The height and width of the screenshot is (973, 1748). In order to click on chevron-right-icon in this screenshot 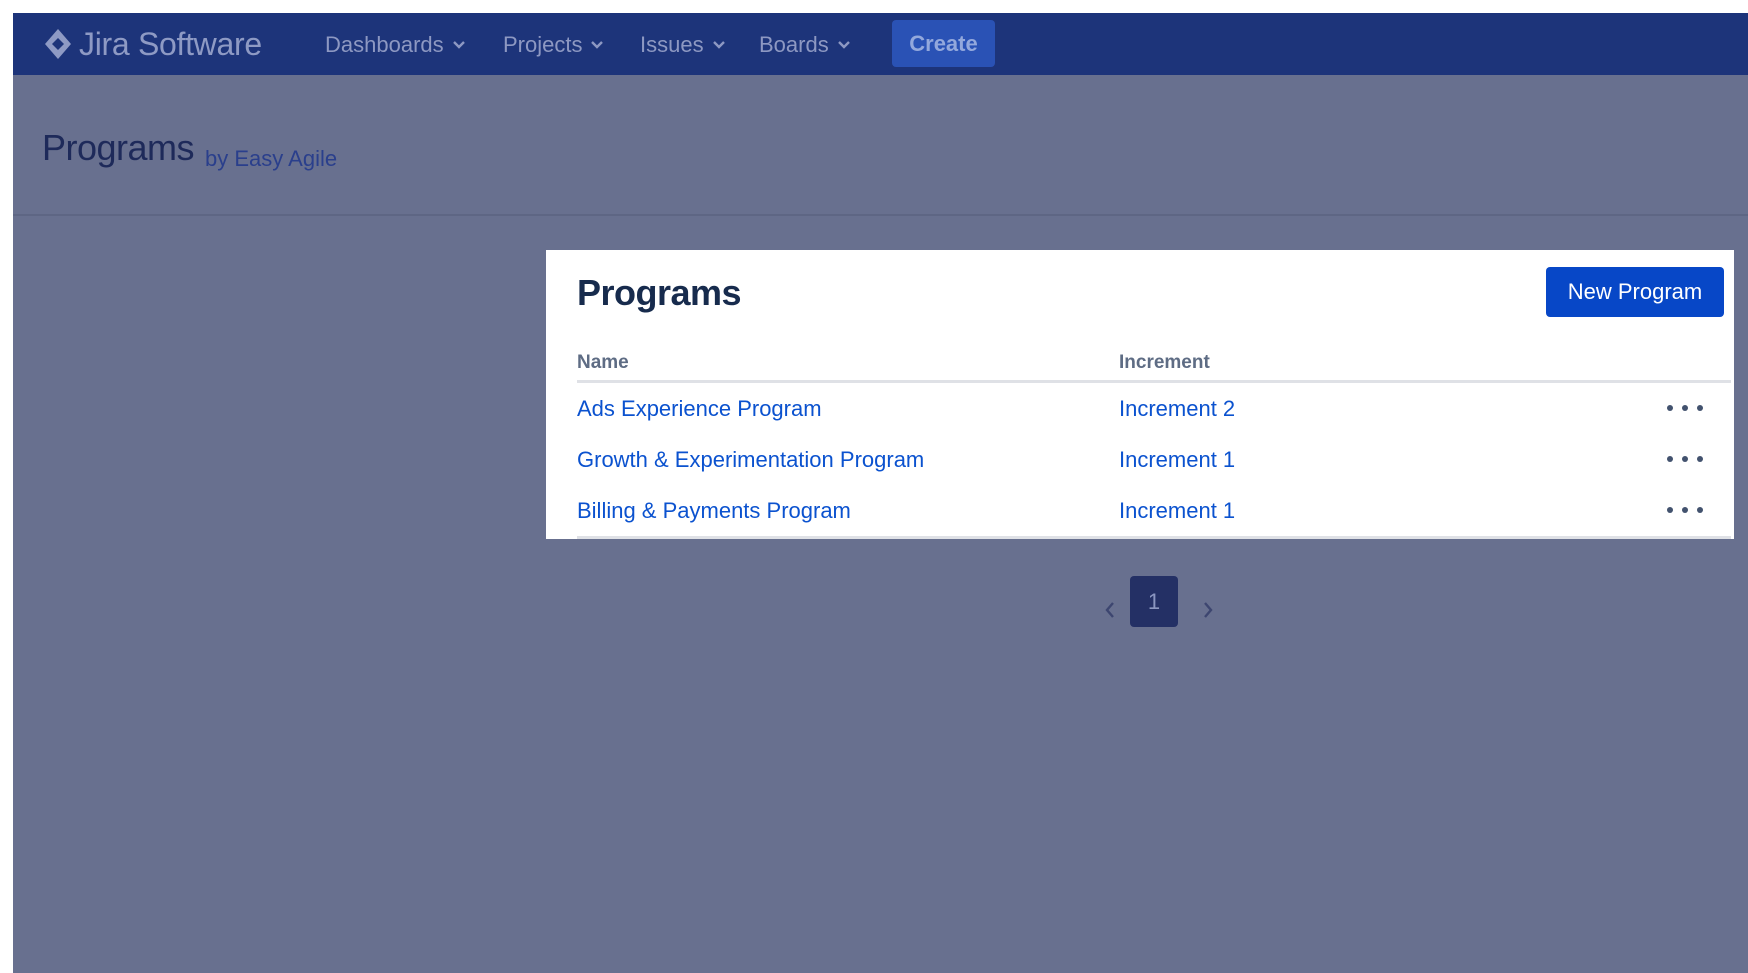, I will do `click(1208, 610)`.